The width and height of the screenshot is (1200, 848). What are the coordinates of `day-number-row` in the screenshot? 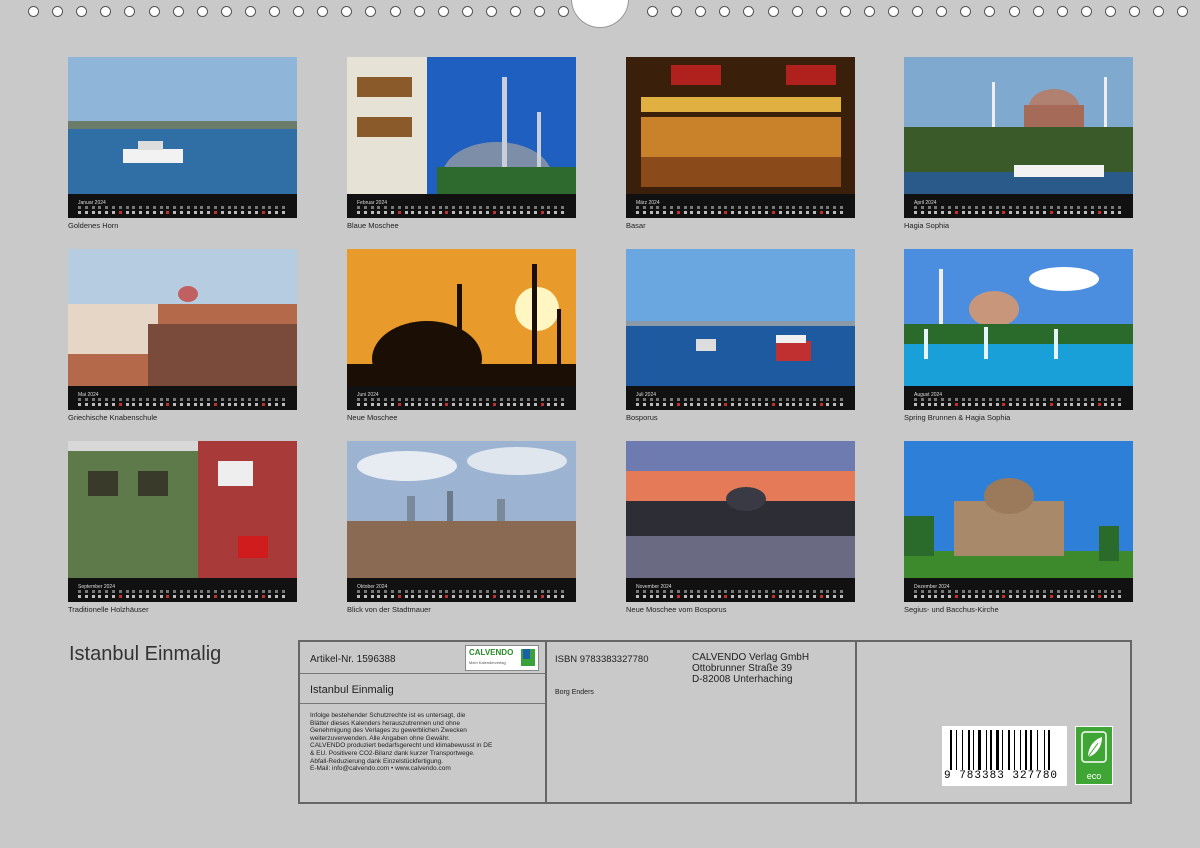 It's located at (1020, 405).